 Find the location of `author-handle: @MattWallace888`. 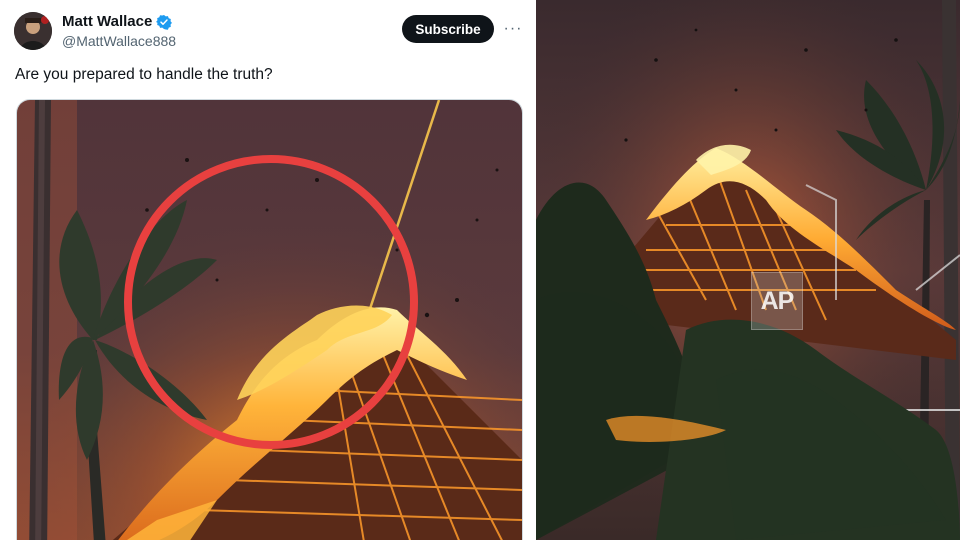

author-handle: @MattWallace888 is located at coordinates (119, 41).